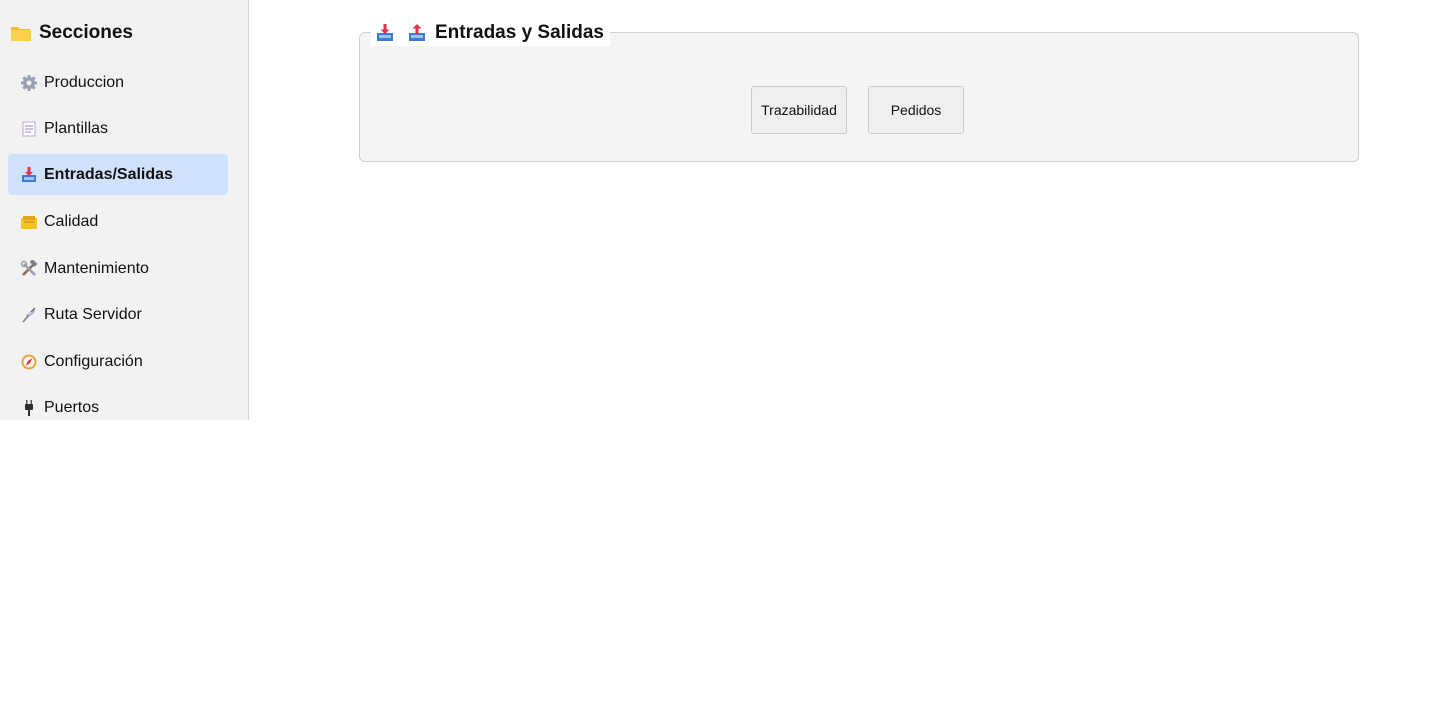  What do you see at coordinates (29, 83) in the screenshot?
I see `gear-icon` at bounding box center [29, 83].